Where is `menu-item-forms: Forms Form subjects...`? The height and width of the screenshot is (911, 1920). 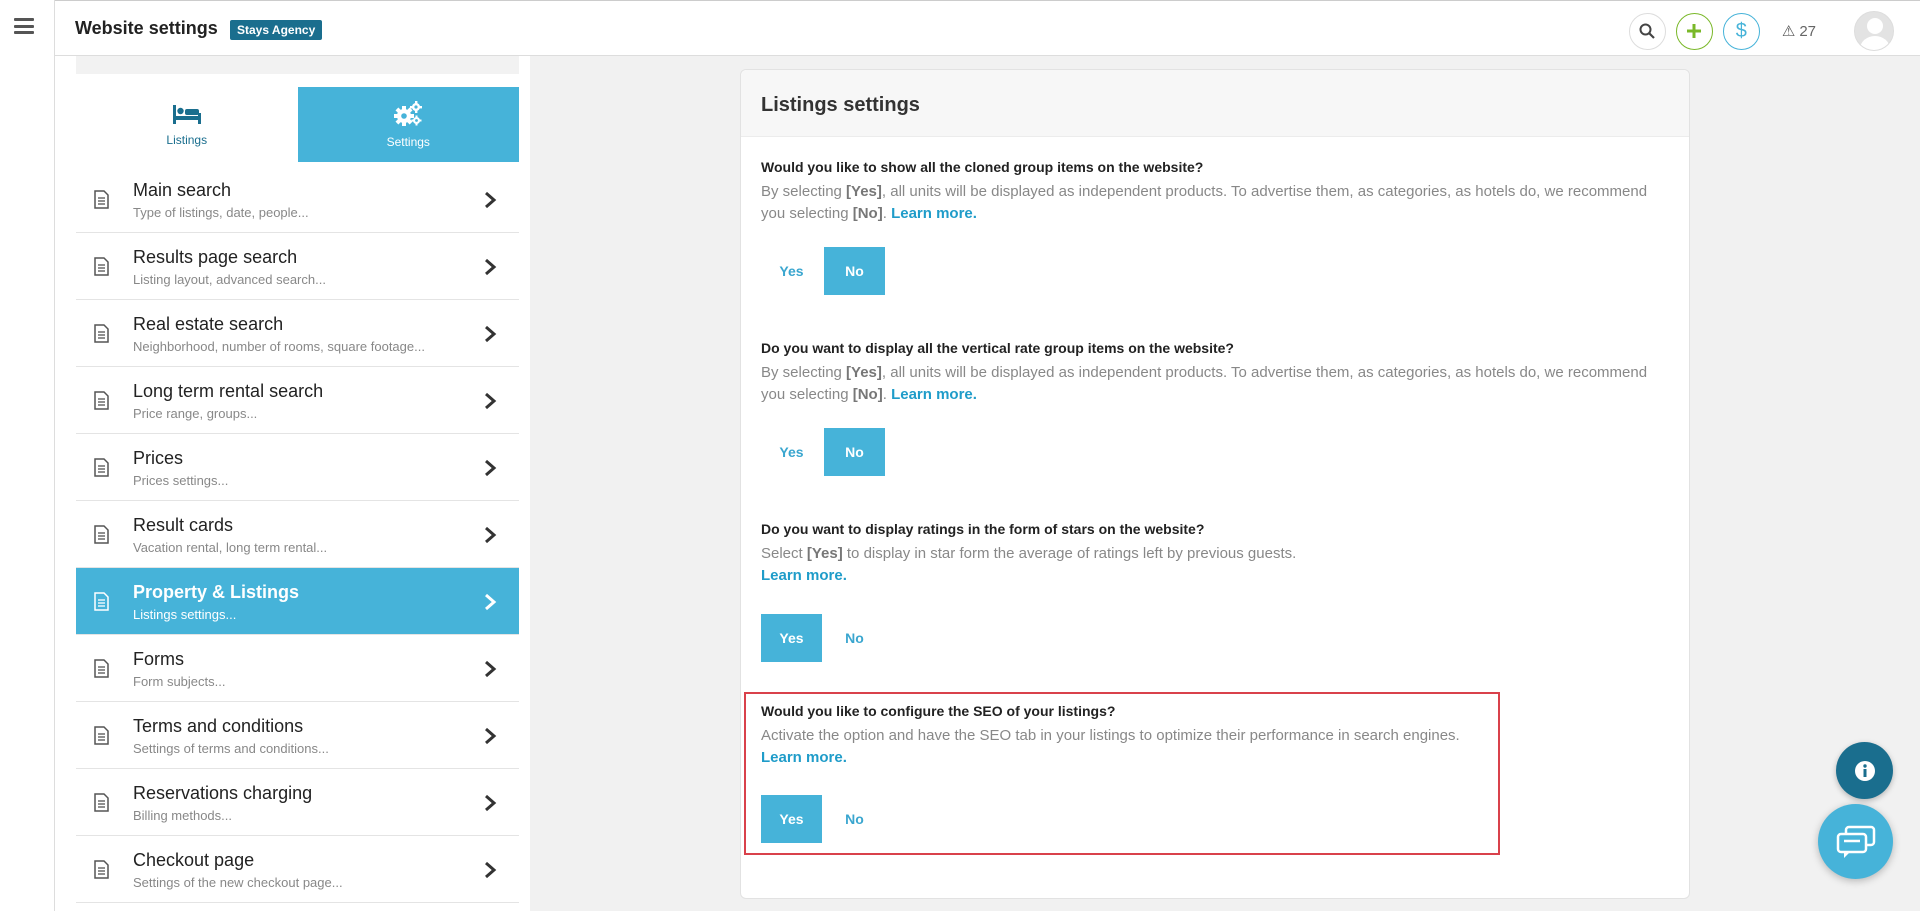 menu-item-forms: Forms Form subjects... is located at coordinates (297, 668).